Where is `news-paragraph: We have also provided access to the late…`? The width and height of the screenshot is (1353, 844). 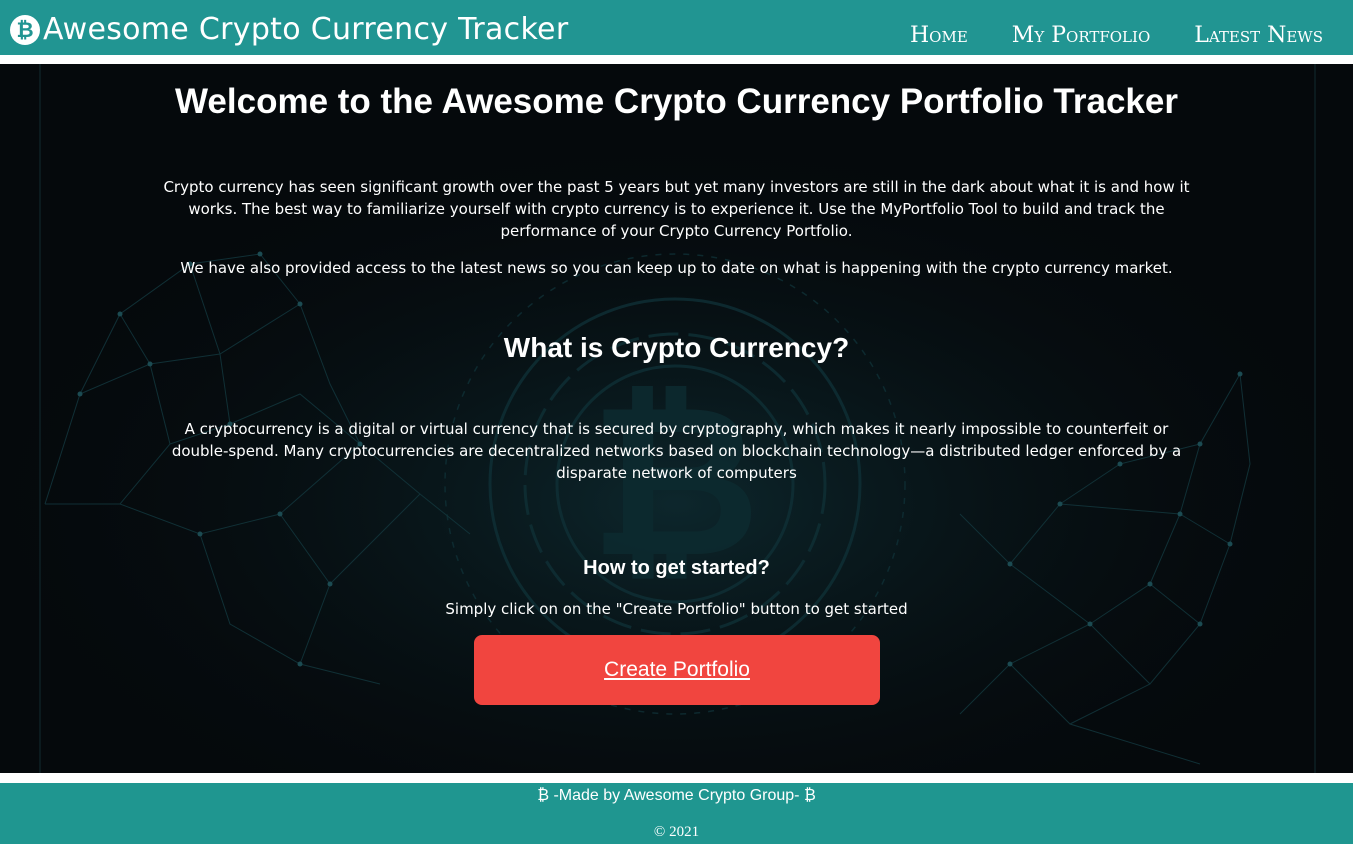
news-paragraph: We have also provided access to the late… is located at coordinates (676, 268).